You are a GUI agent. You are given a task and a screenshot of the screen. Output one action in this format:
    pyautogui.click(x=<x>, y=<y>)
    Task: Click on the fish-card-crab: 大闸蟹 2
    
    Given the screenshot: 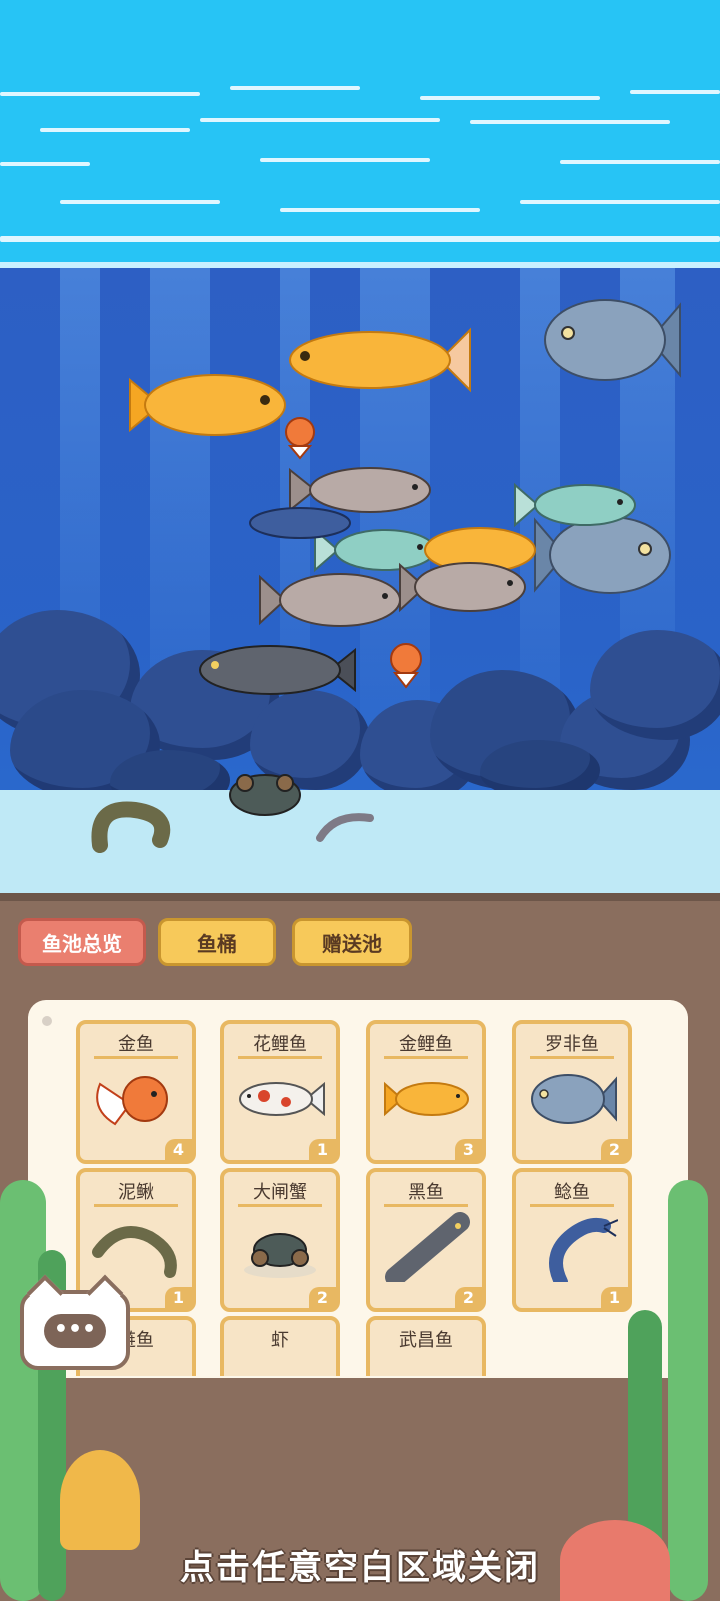 What is the action you would take?
    pyautogui.click(x=280, y=1240)
    